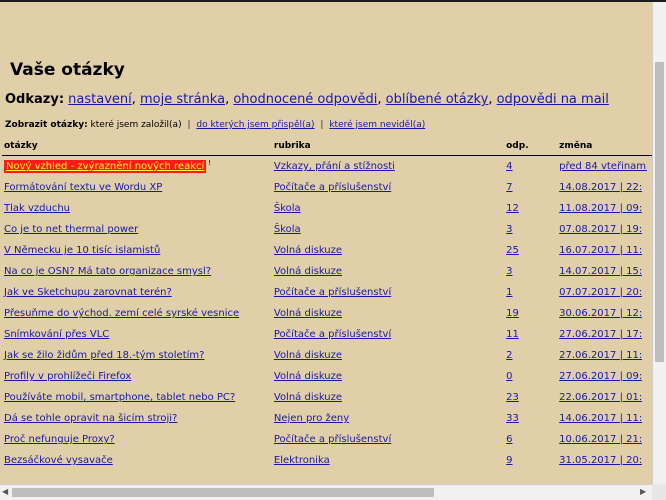  What do you see at coordinates (509, 355) in the screenshot?
I see `answers-count-link: 2` at bounding box center [509, 355].